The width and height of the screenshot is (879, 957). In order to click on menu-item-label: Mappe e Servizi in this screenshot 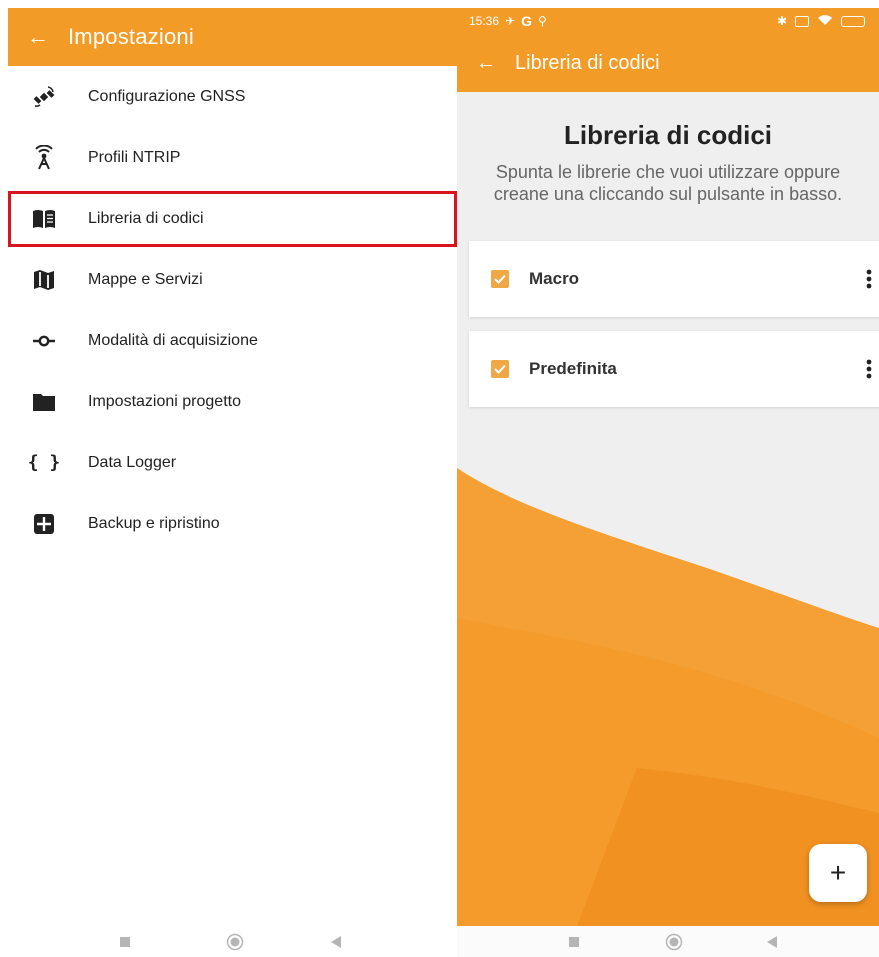, I will do `click(145, 279)`.